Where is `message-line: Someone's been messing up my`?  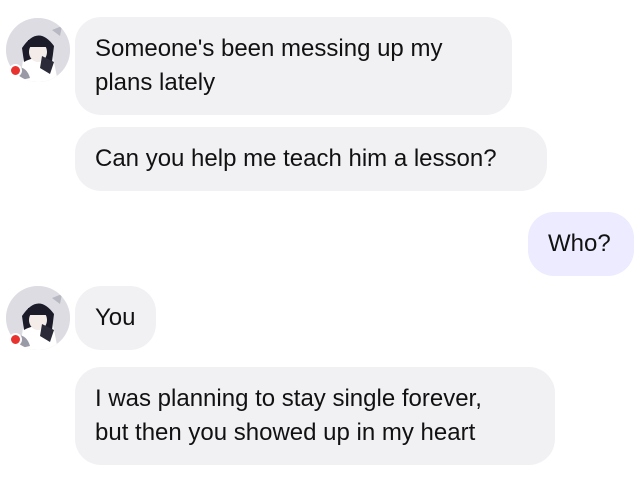
message-line: Someone's been messing up my is located at coordinates (269, 48).